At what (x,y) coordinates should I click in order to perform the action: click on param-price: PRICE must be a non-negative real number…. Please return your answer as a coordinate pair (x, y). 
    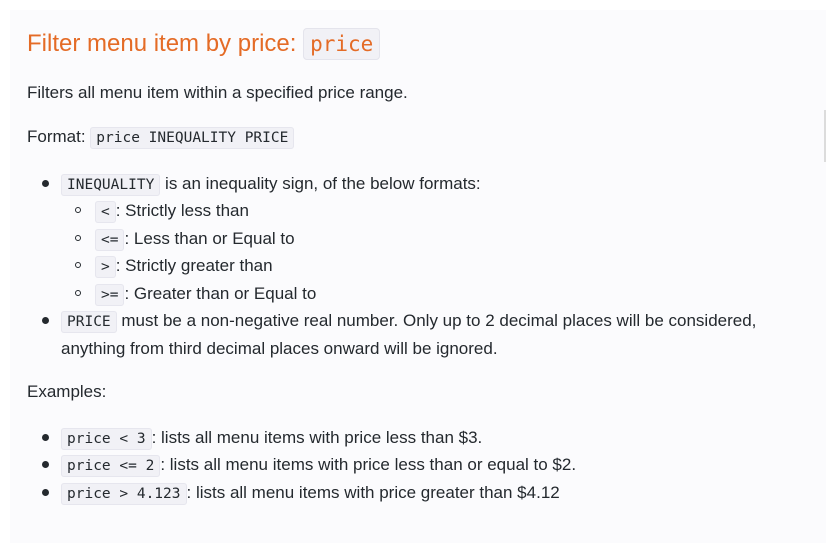
    Looking at the image, I should click on (408, 321).